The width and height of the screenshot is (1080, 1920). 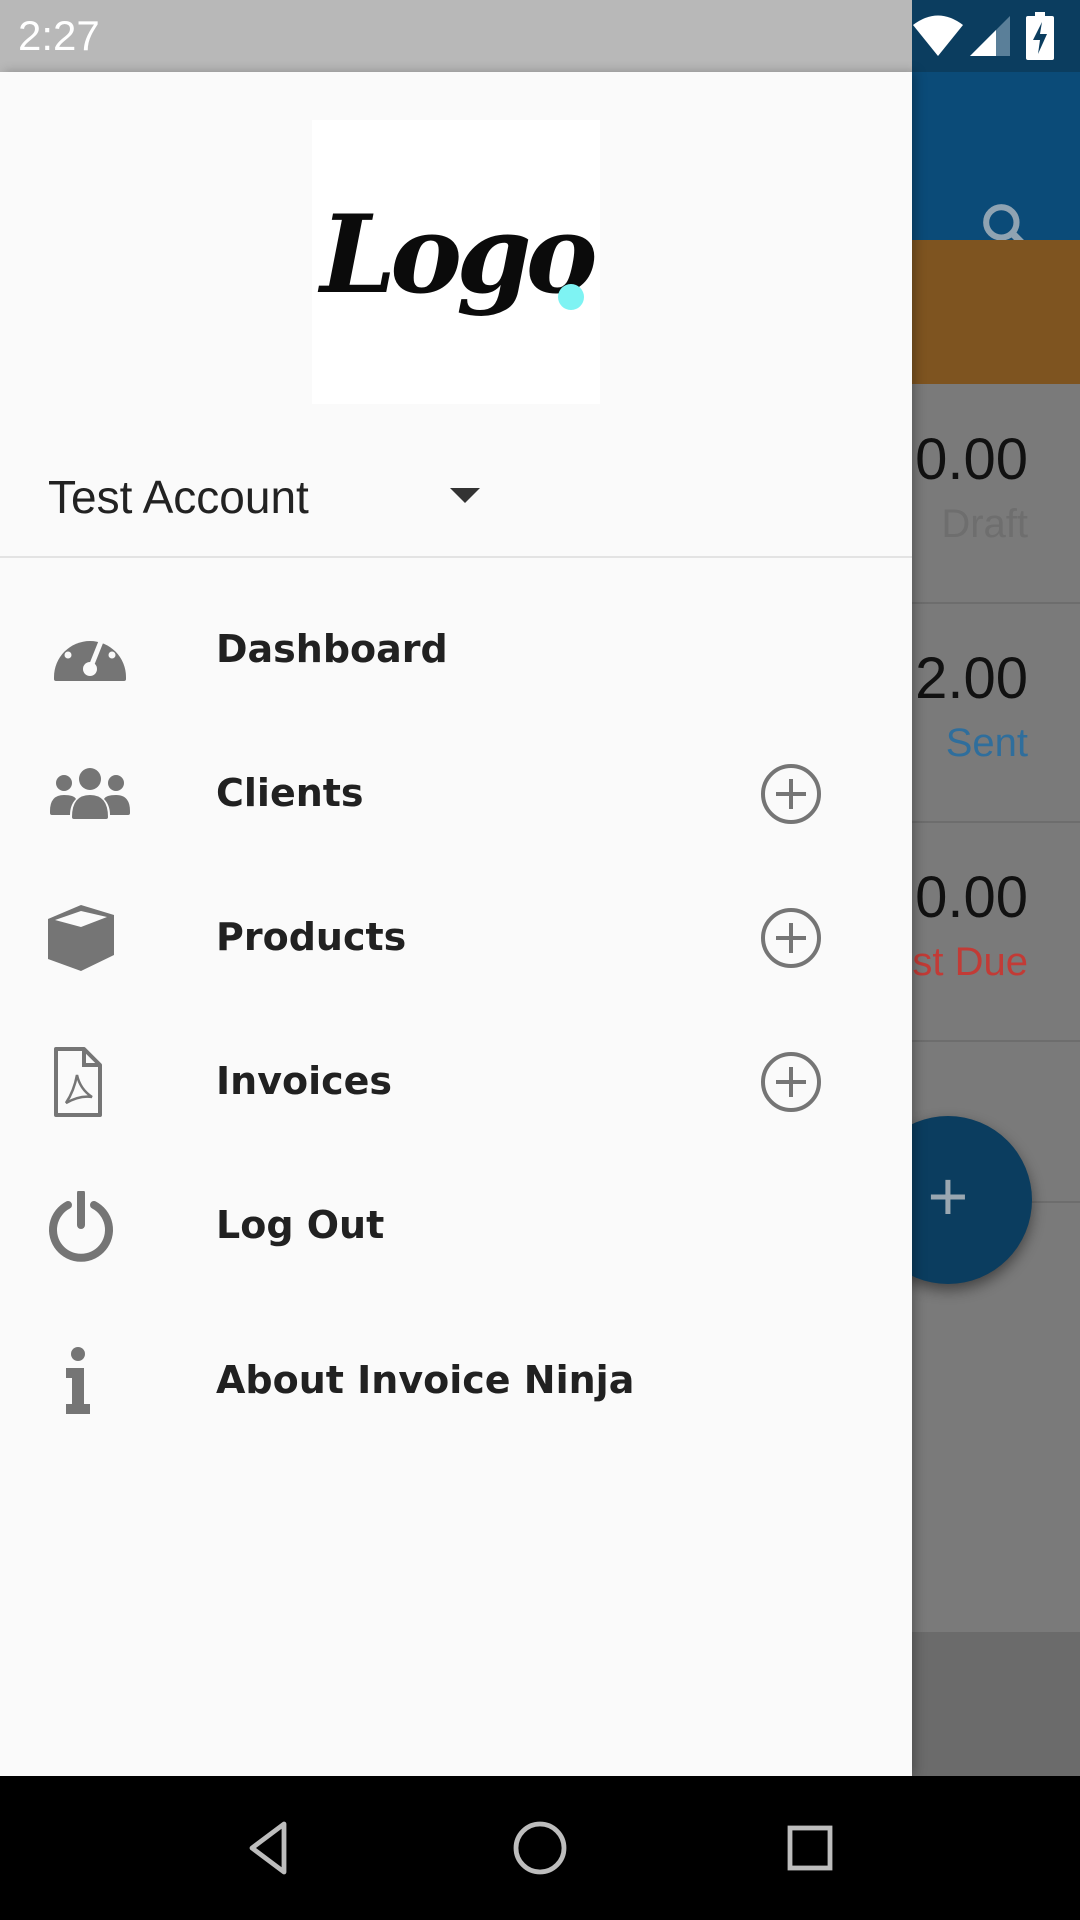 What do you see at coordinates (456, 1083) in the screenshot?
I see `nav-item-invoices: Invoices` at bounding box center [456, 1083].